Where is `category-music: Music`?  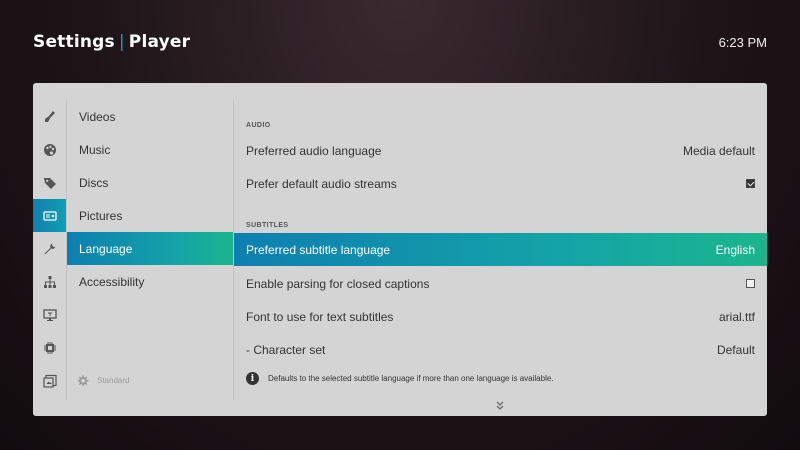 category-music: Music is located at coordinates (150, 149).